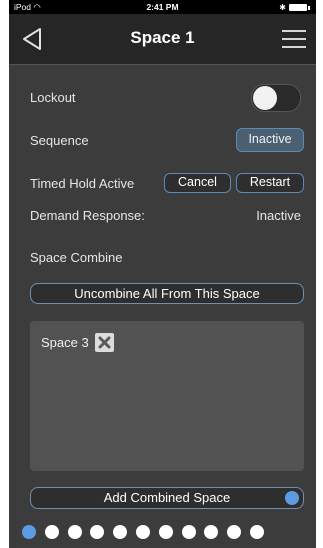 This screenshot has width=323, height=548. I want to click on lockout-toggle, so click(276, 98).